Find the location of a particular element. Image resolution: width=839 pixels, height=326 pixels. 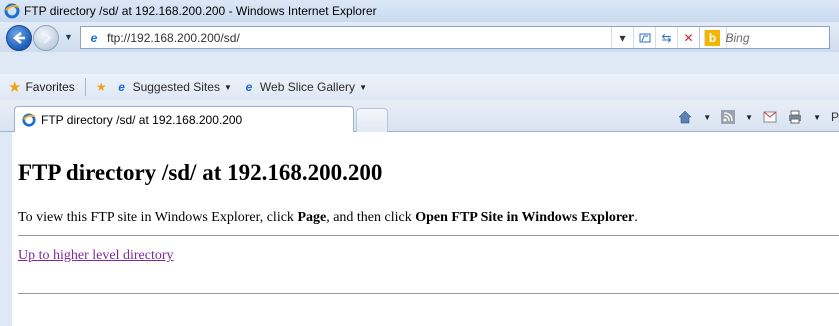

web-slice-gallery-button: e Web Slice Gallery ▼ is located at coordinates (304, 87).